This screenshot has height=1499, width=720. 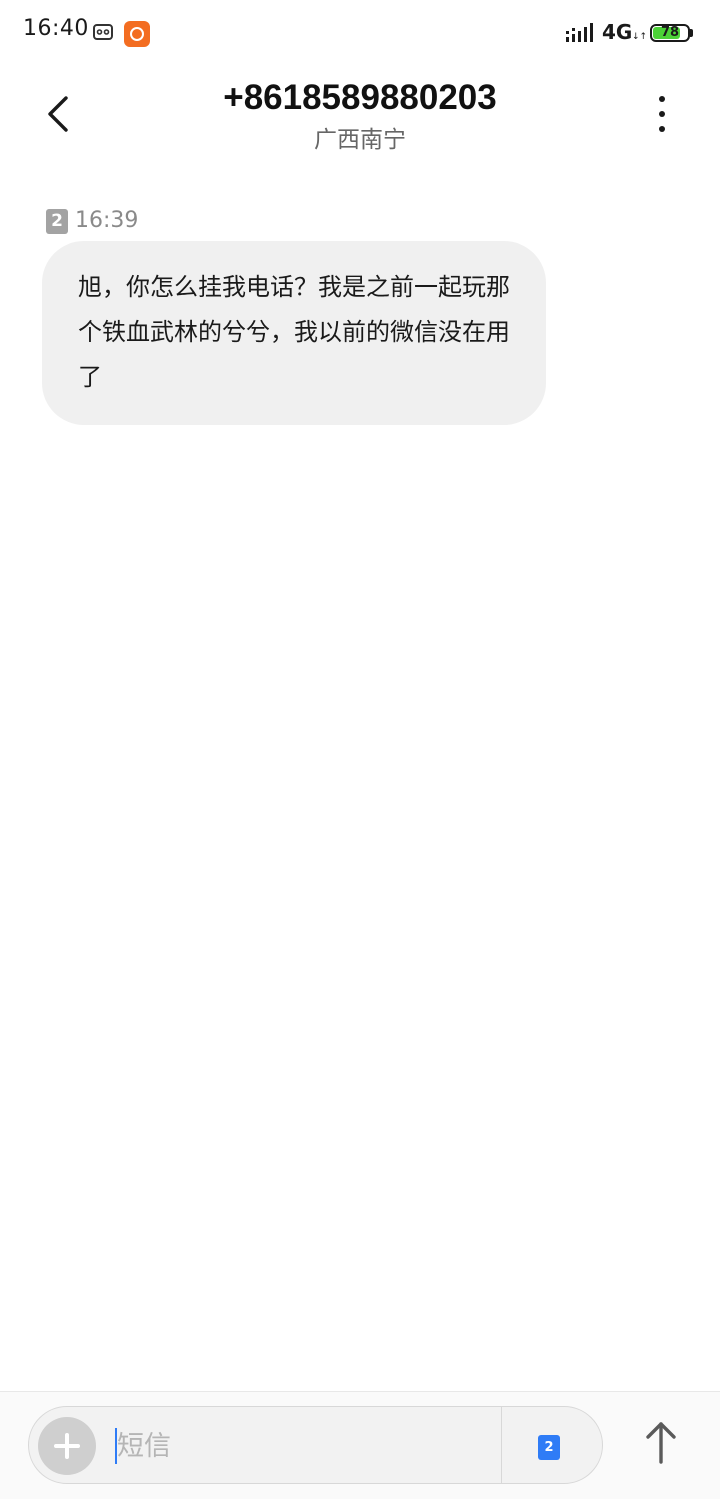 I want to click on message-timestamp: 16:39, so click(x=107, y=220).